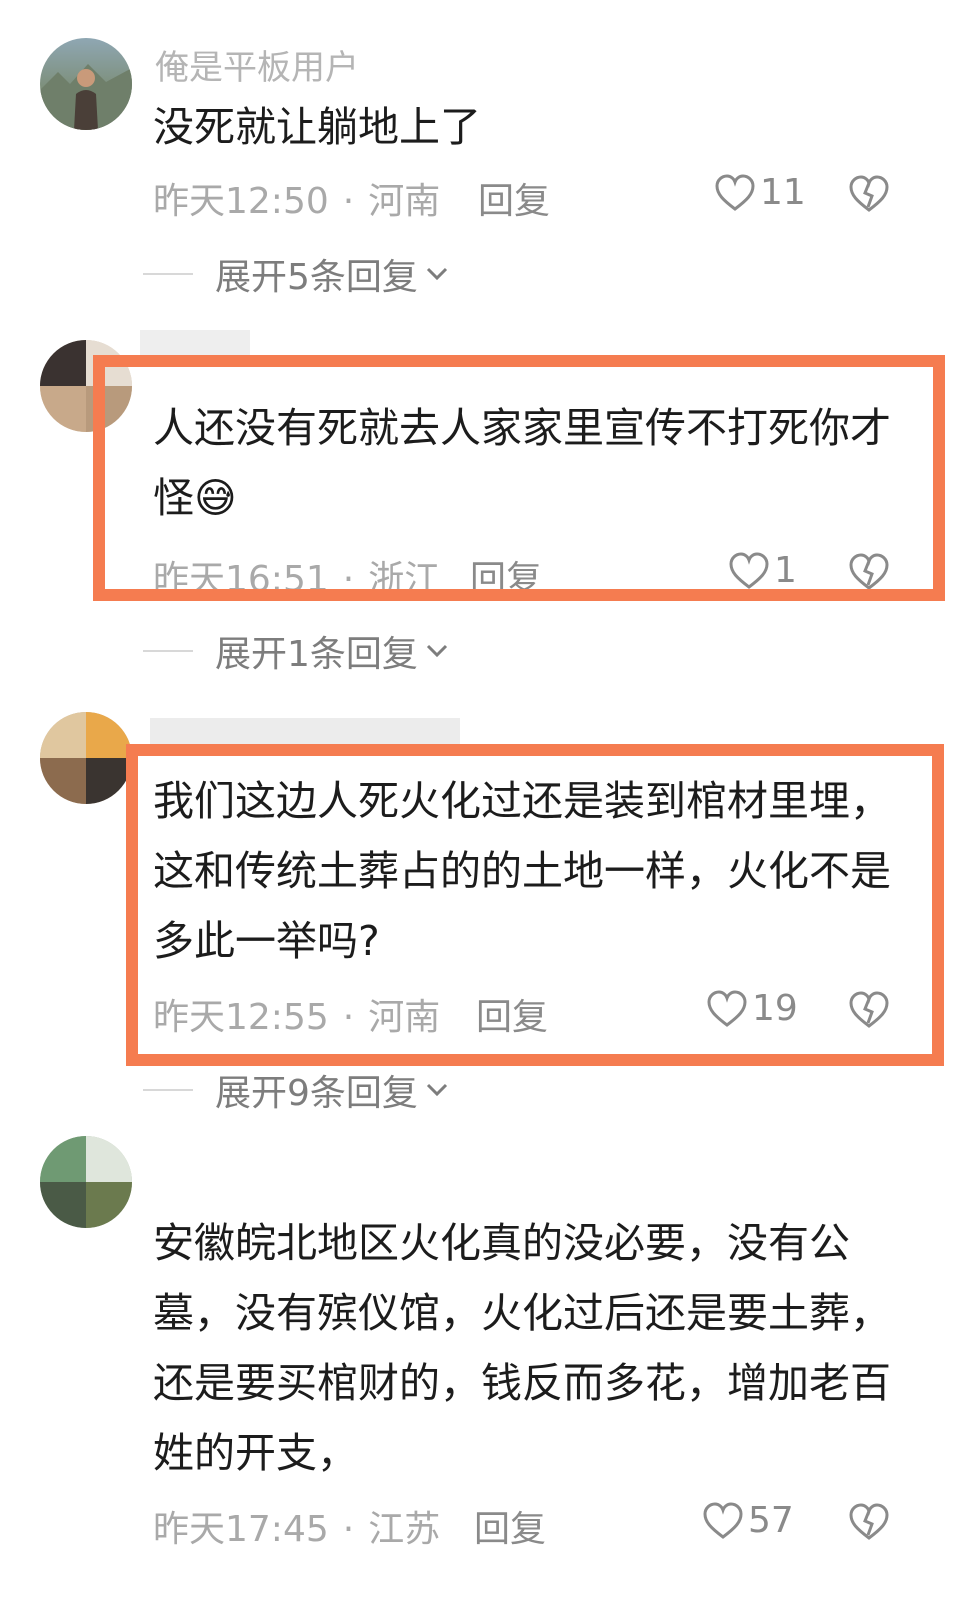 This screenshot has width=960, height=1599. I want to click on comment-time: 昨天12:50, so click(241, 201).